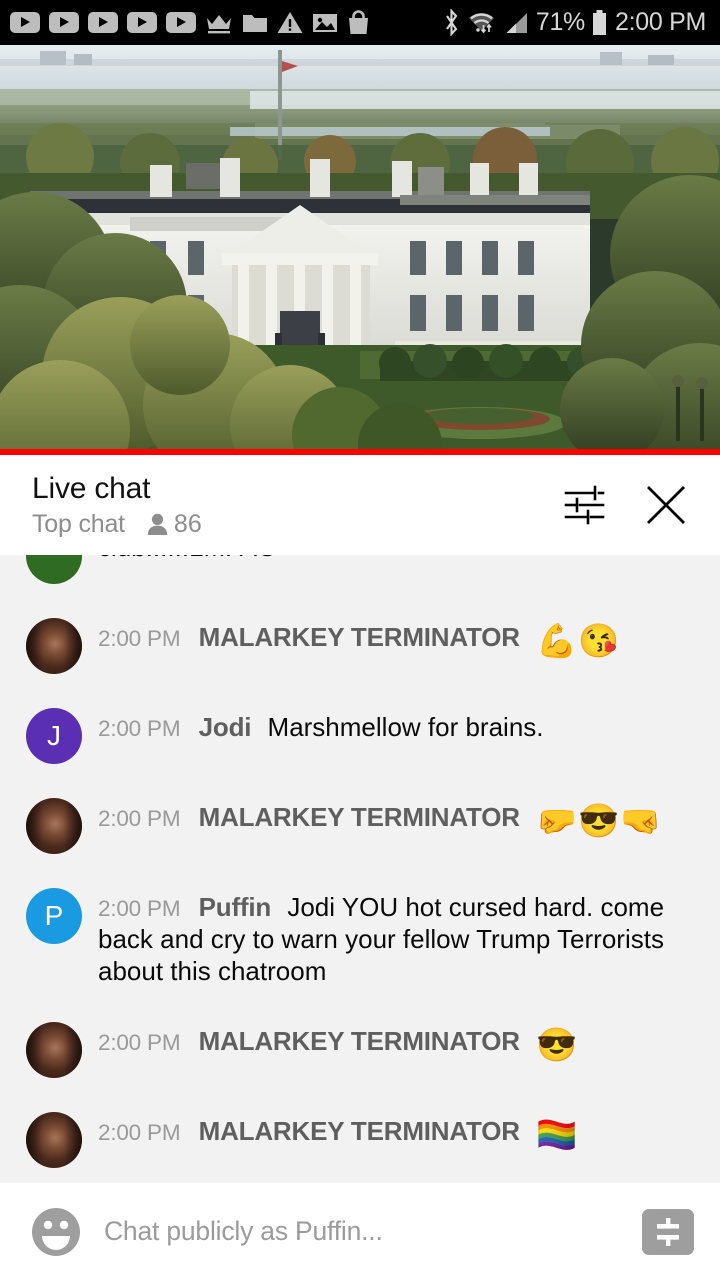  I want to click on message-body: club......LMFAO, so click(397, 559).